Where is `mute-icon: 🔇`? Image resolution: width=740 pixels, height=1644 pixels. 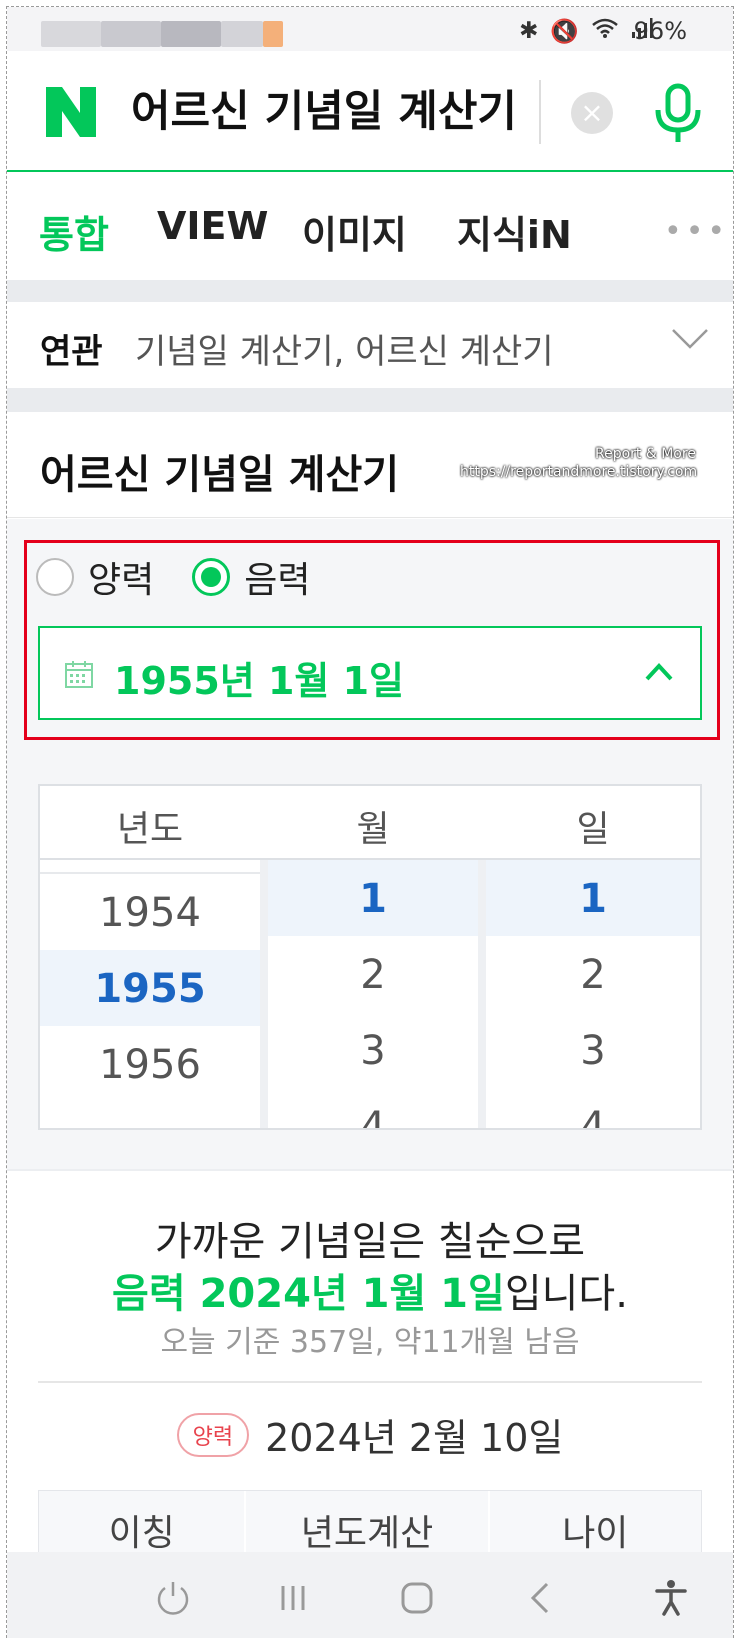 mute-icon: 🔇 is located at coordinates (564, 31).